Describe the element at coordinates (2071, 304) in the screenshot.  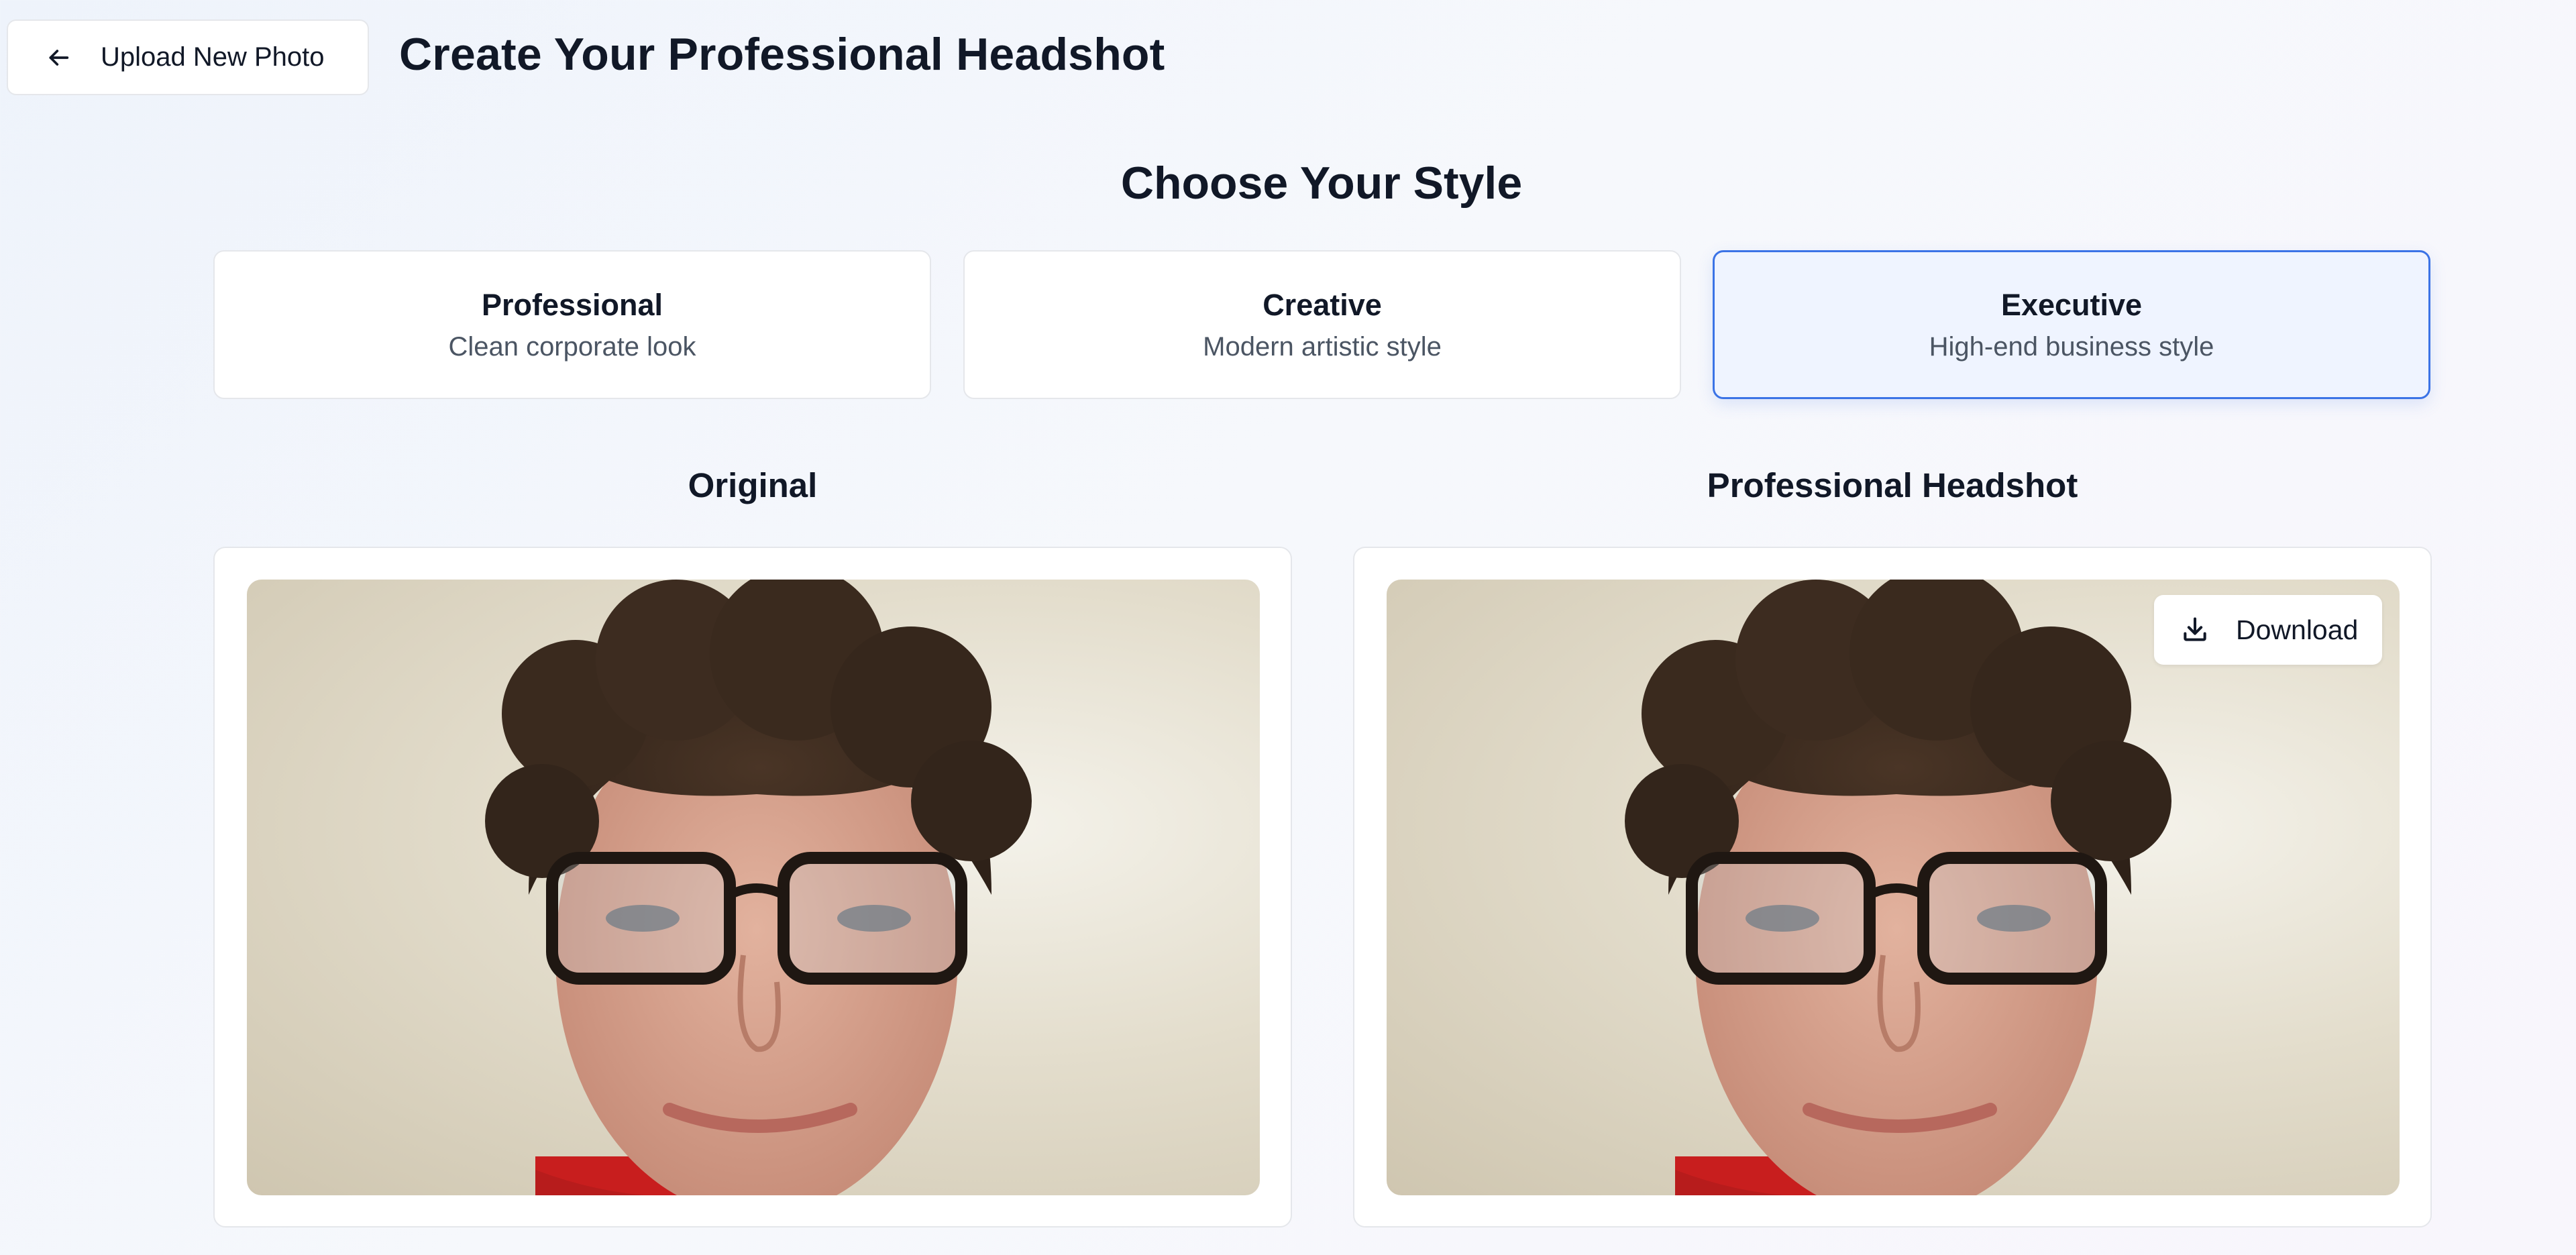
I see `style-option-name: Executive` at that location.